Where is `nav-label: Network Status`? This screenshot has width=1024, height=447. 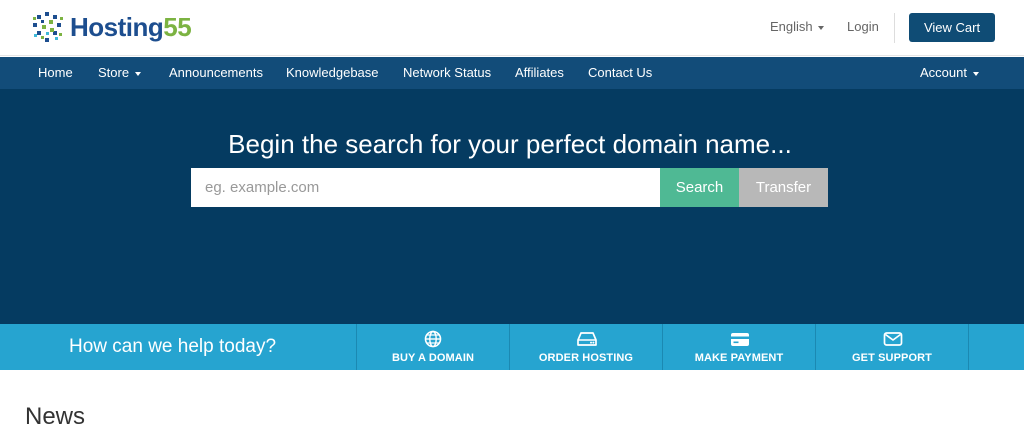 nav-label: Network Status is located at coordinates (447, 72).